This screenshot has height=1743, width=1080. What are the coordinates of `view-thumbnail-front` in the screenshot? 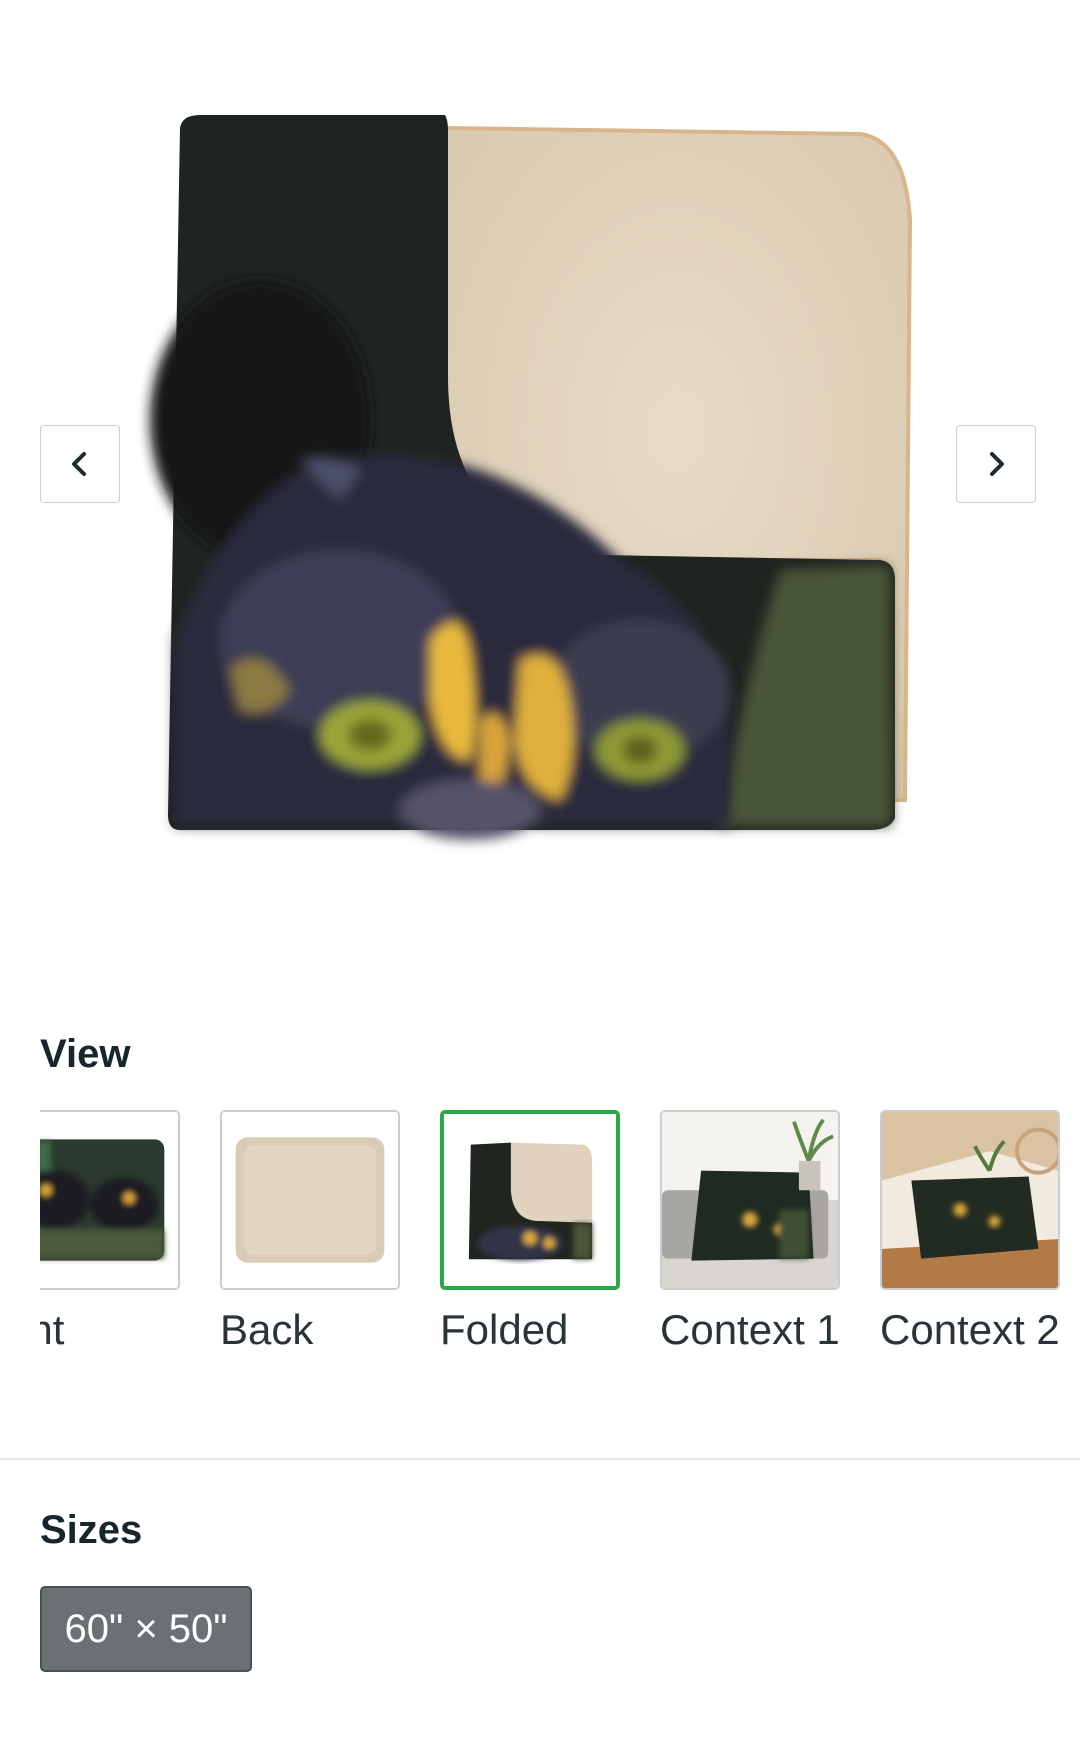 It's located at (110, 1200).